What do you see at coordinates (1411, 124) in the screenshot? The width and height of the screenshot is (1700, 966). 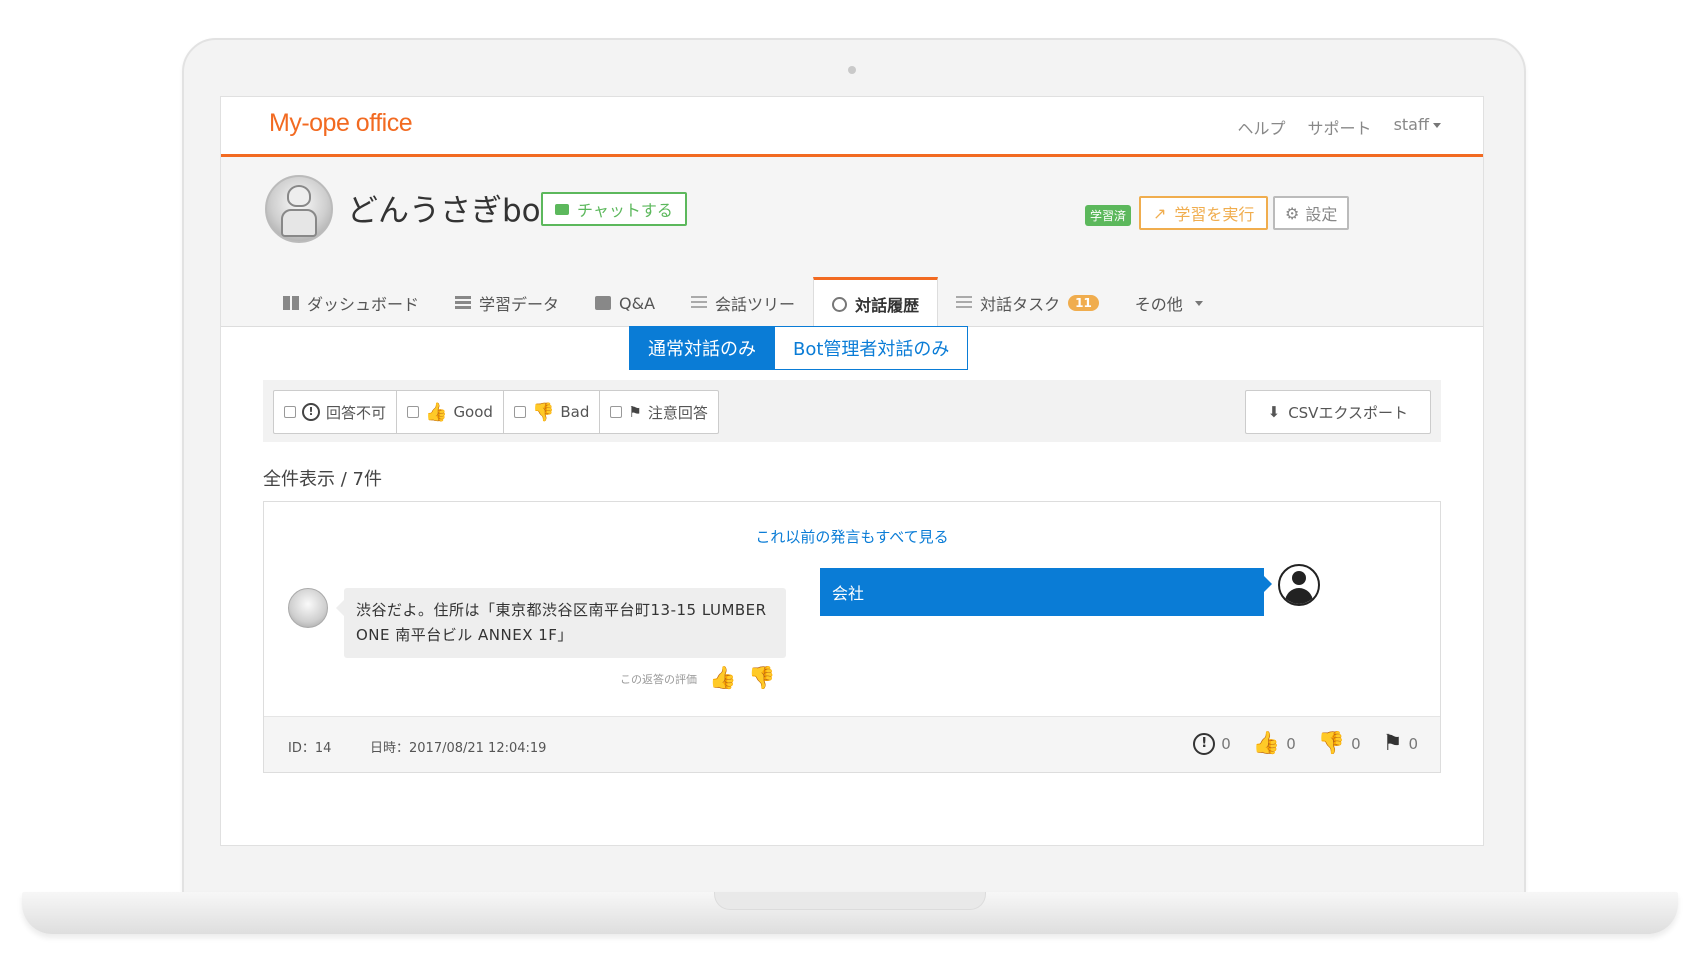 I see `user-name: staff` at bounding box center [1411, 124].